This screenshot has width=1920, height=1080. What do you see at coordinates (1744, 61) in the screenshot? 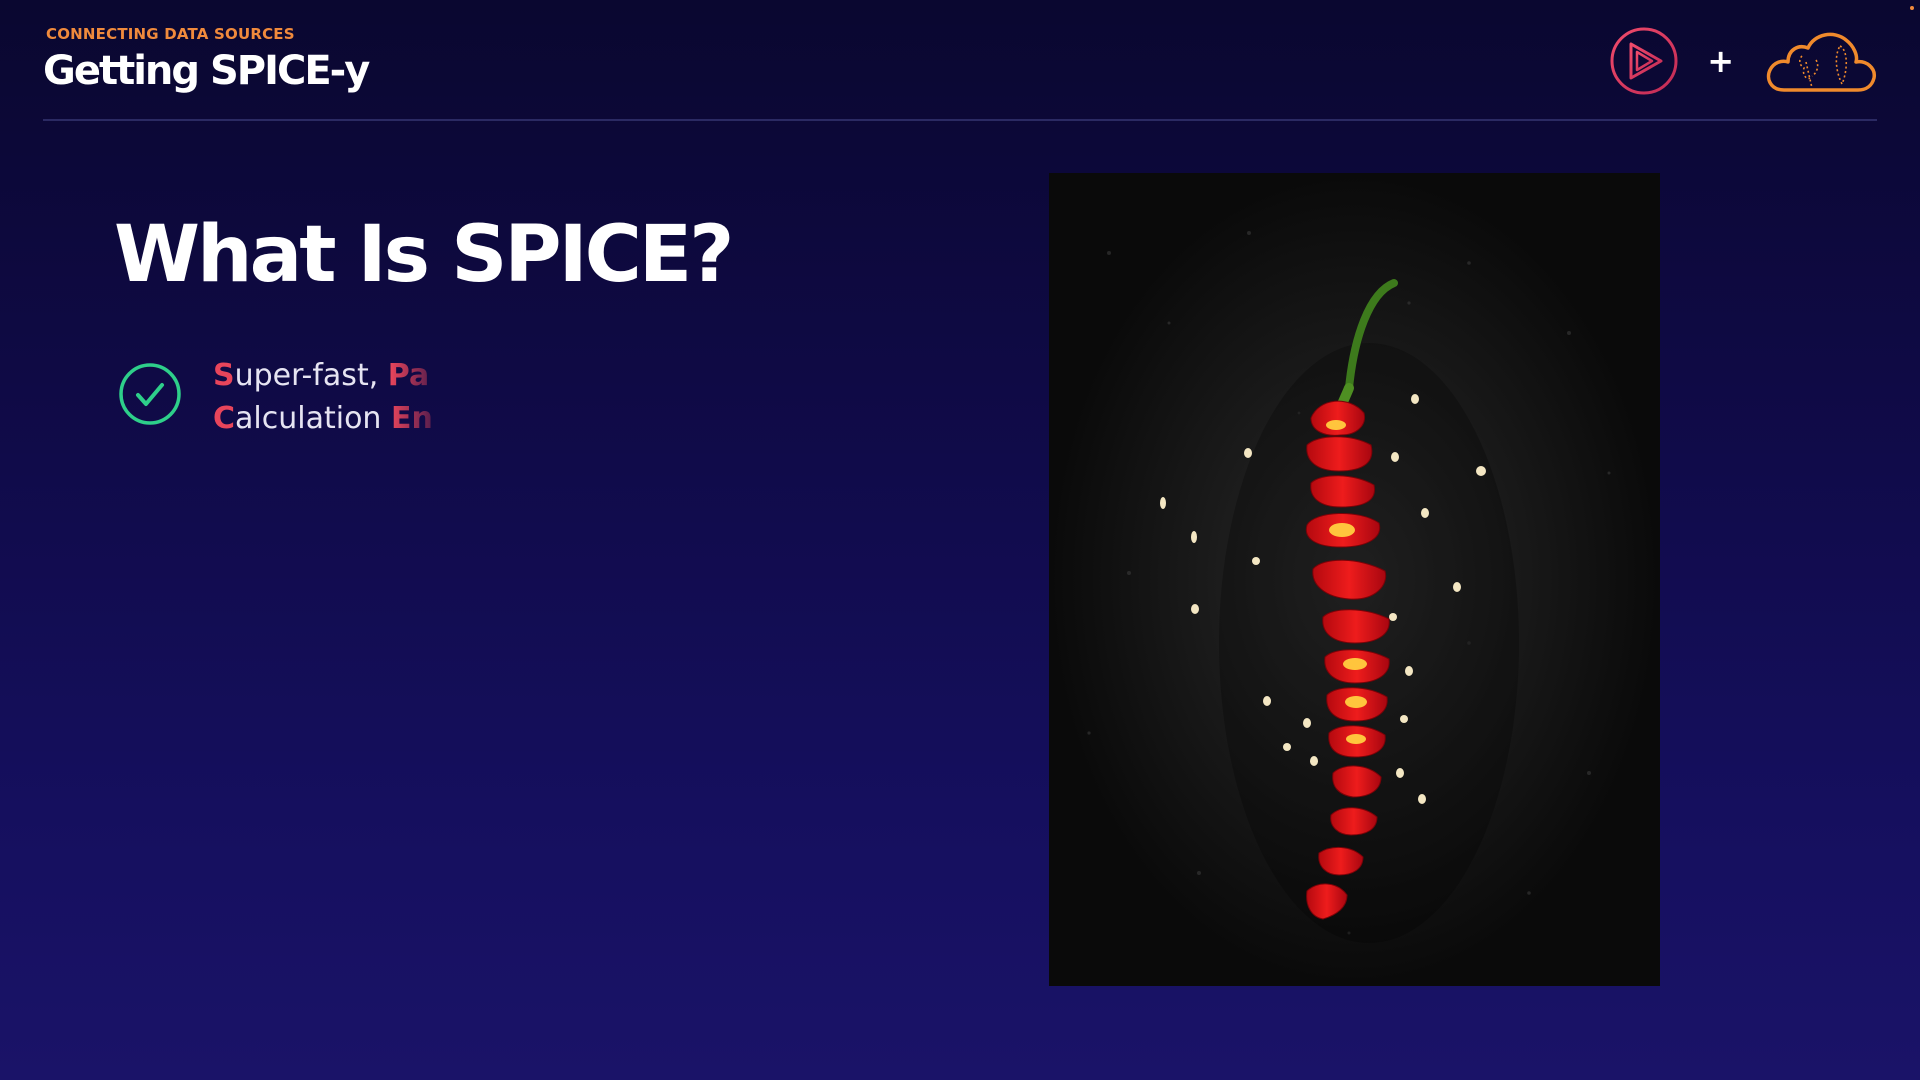
I see `brand-logos: +` at bounding box center [1744, 61].